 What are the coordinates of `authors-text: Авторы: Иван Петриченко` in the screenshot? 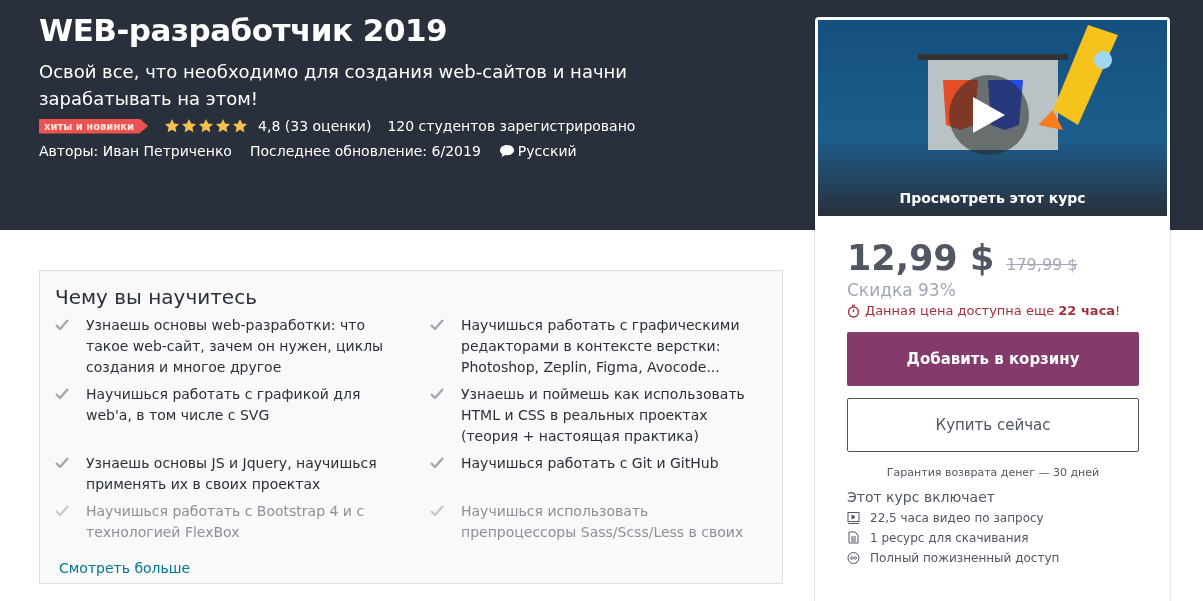 It's located at (135, 151).